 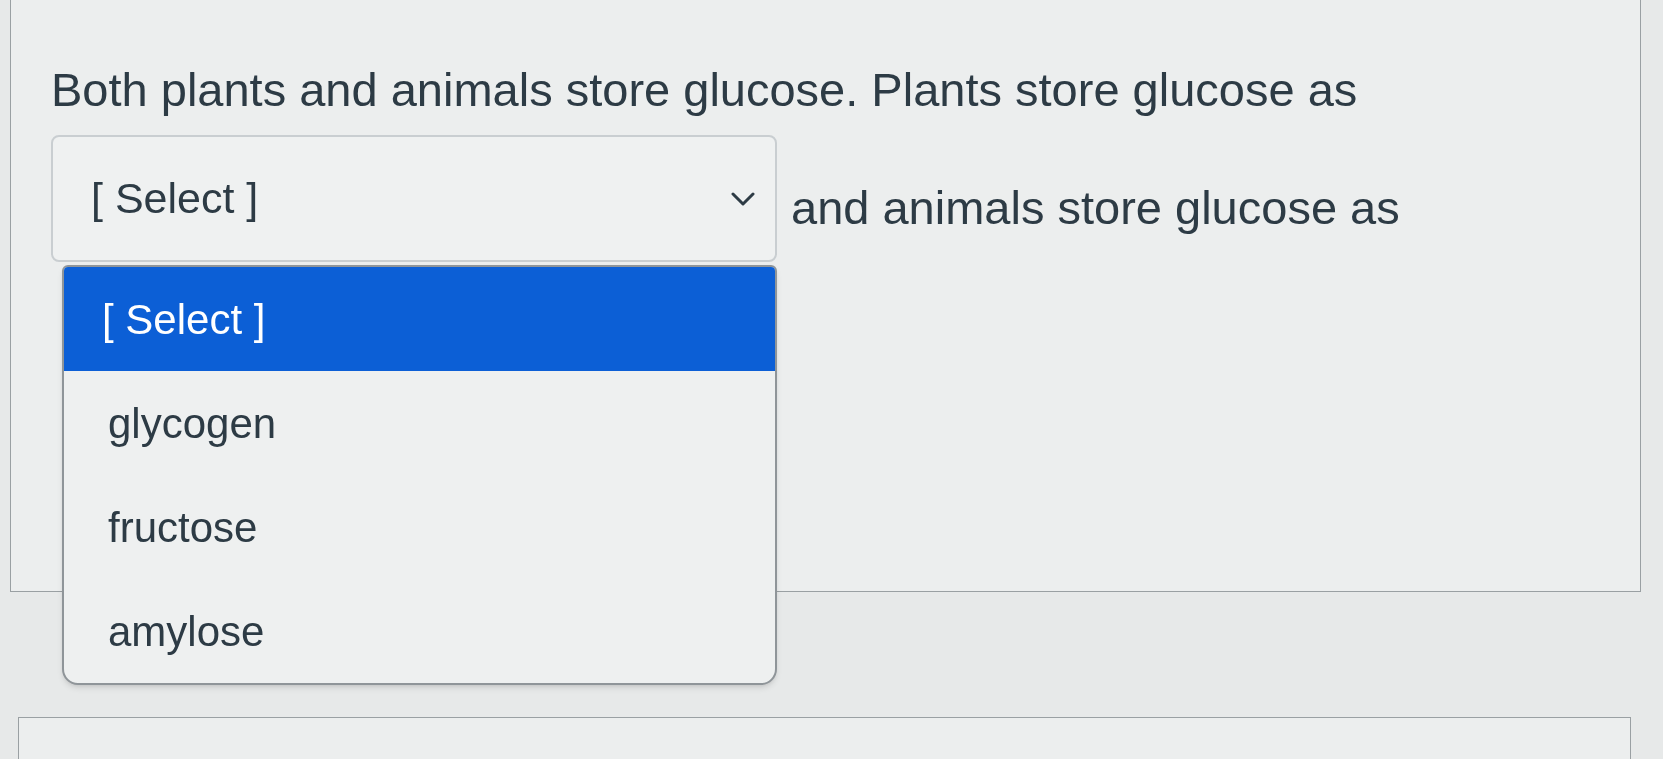 What do you see at coordinates (419, 319) in the screenshot?
I see `dropdown-option: [ Select ]` at bounding box center [419, 319].